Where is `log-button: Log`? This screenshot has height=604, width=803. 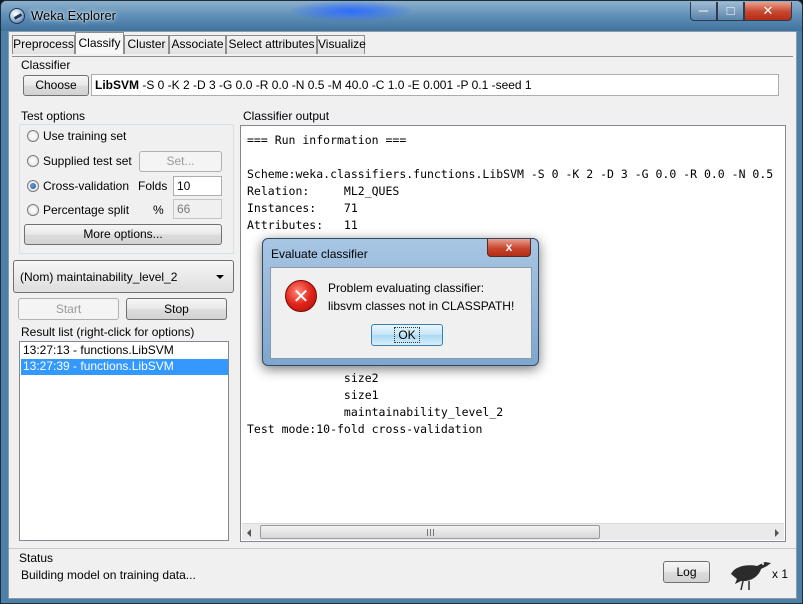
log-button: Log is located at coordinates (686, 572).